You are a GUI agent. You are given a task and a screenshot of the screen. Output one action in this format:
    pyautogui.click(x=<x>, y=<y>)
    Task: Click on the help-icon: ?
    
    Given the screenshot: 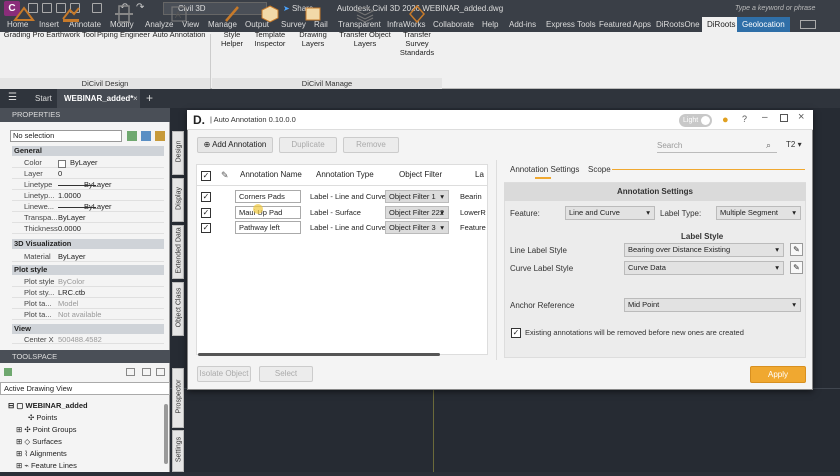 What is the action you would take?
    pyautogui.click(x=744, y=119)
    